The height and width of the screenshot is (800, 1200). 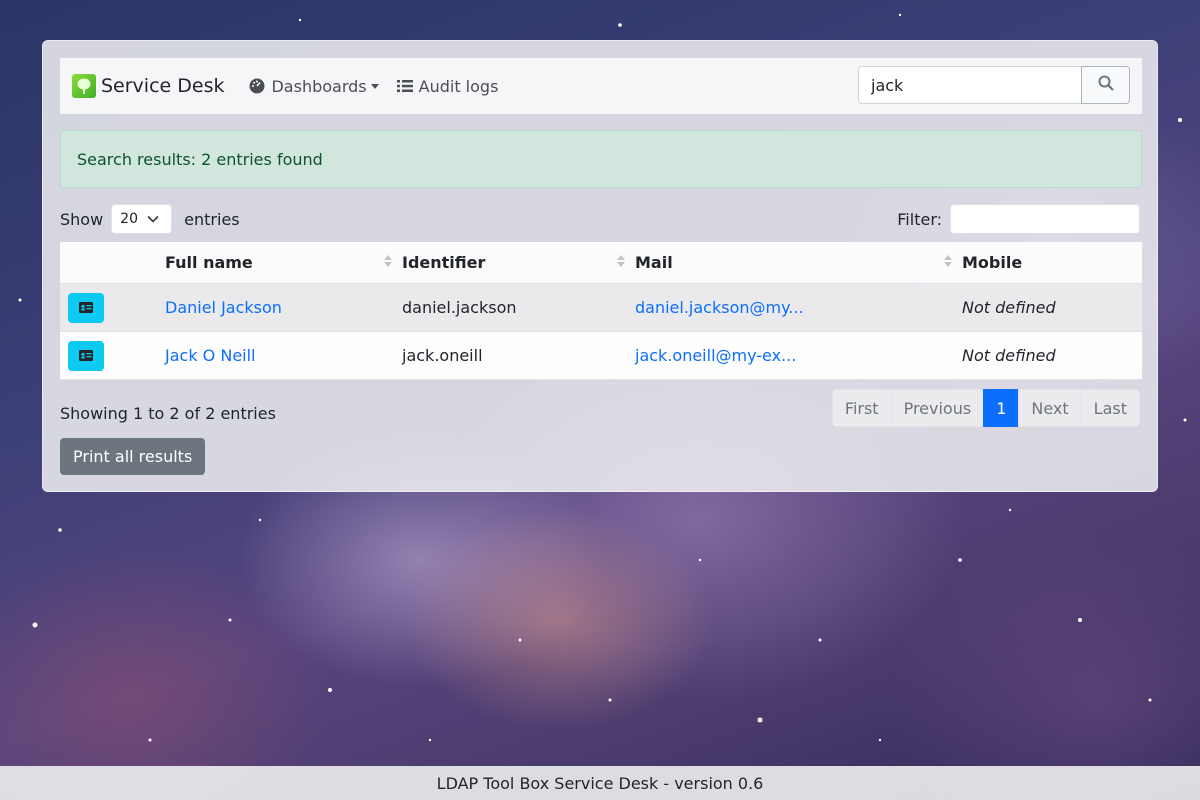 What do you see at coordinates (861, 408) in the screenshot?
I see `pagination-first: First` at bounding box center [861, 408].